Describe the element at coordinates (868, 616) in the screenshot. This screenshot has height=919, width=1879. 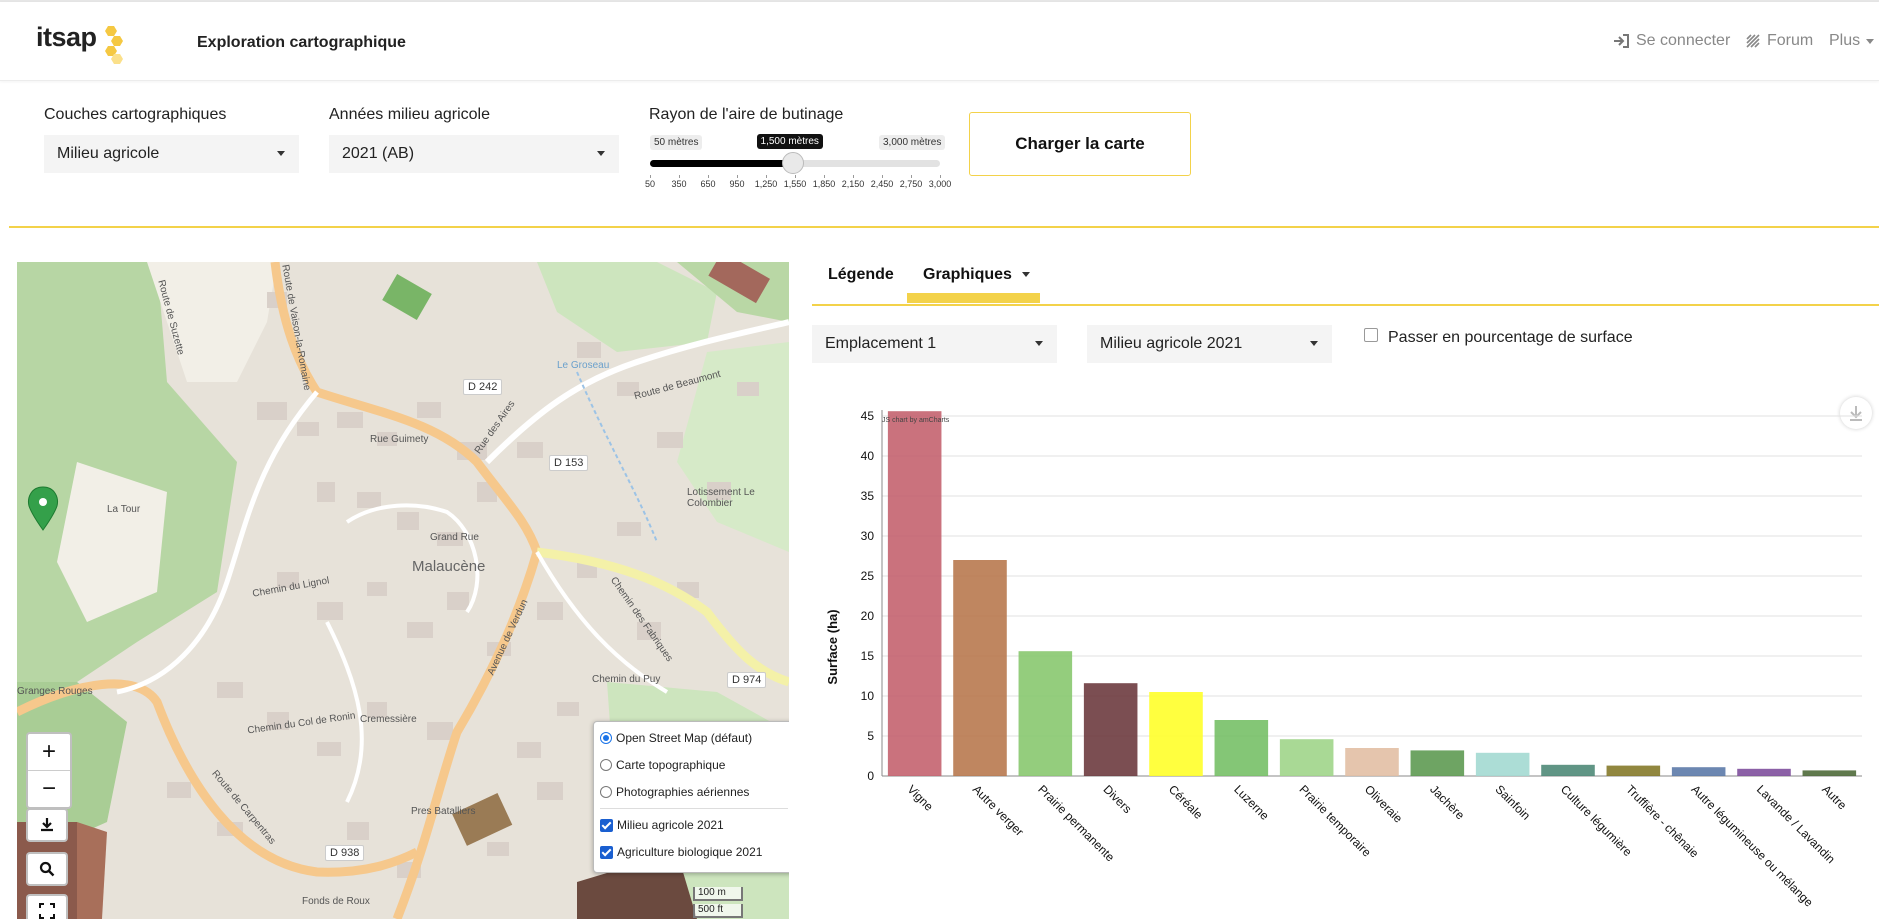
I see `y-tick-label: 20` at that location.